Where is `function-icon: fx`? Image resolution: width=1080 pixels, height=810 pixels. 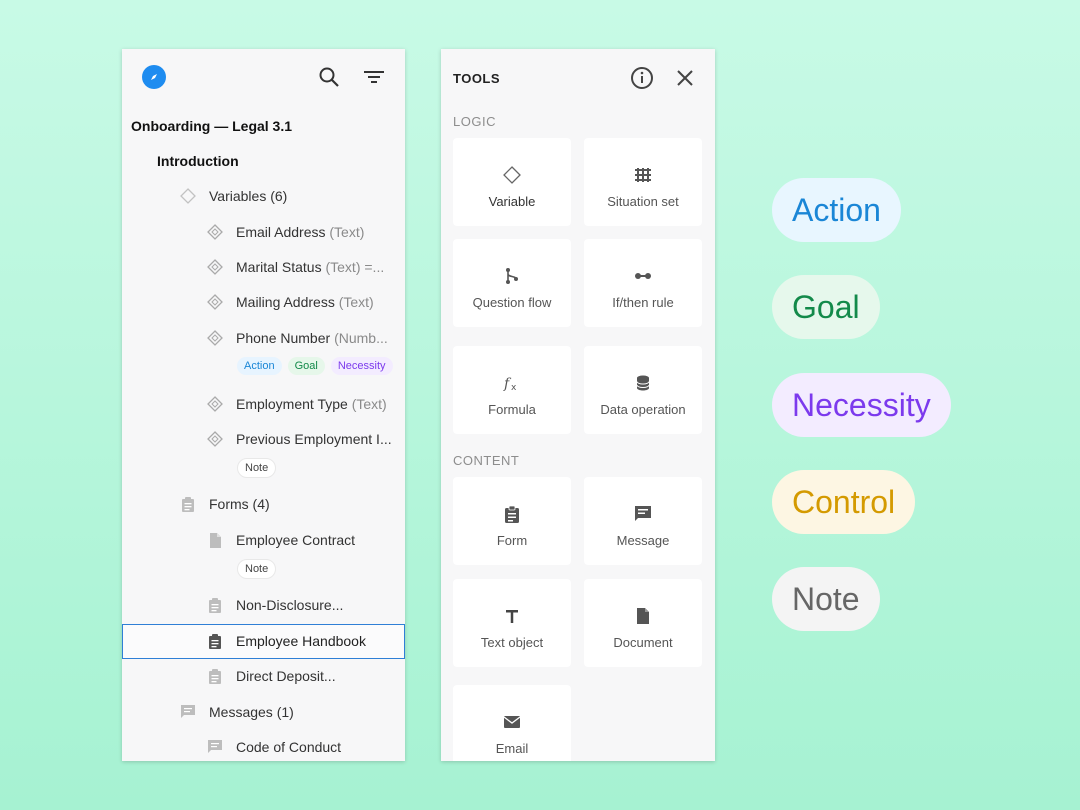 function-icon: fx is located at coordinates (512, 383).